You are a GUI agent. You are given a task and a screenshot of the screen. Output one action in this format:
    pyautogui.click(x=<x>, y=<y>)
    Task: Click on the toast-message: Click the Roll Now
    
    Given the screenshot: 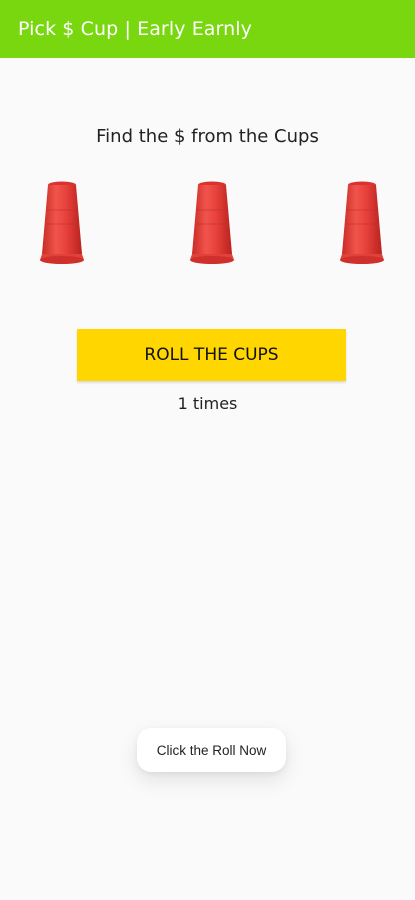 What is the action you would take?
    pyautogui.click(x=211, y=750)
    